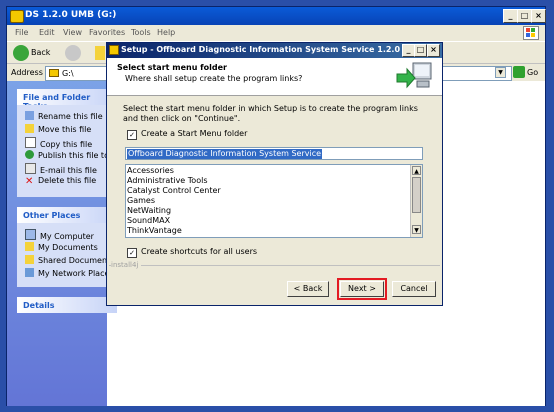  I want to click on menu-favorites: Favorites, so click(107, 32).